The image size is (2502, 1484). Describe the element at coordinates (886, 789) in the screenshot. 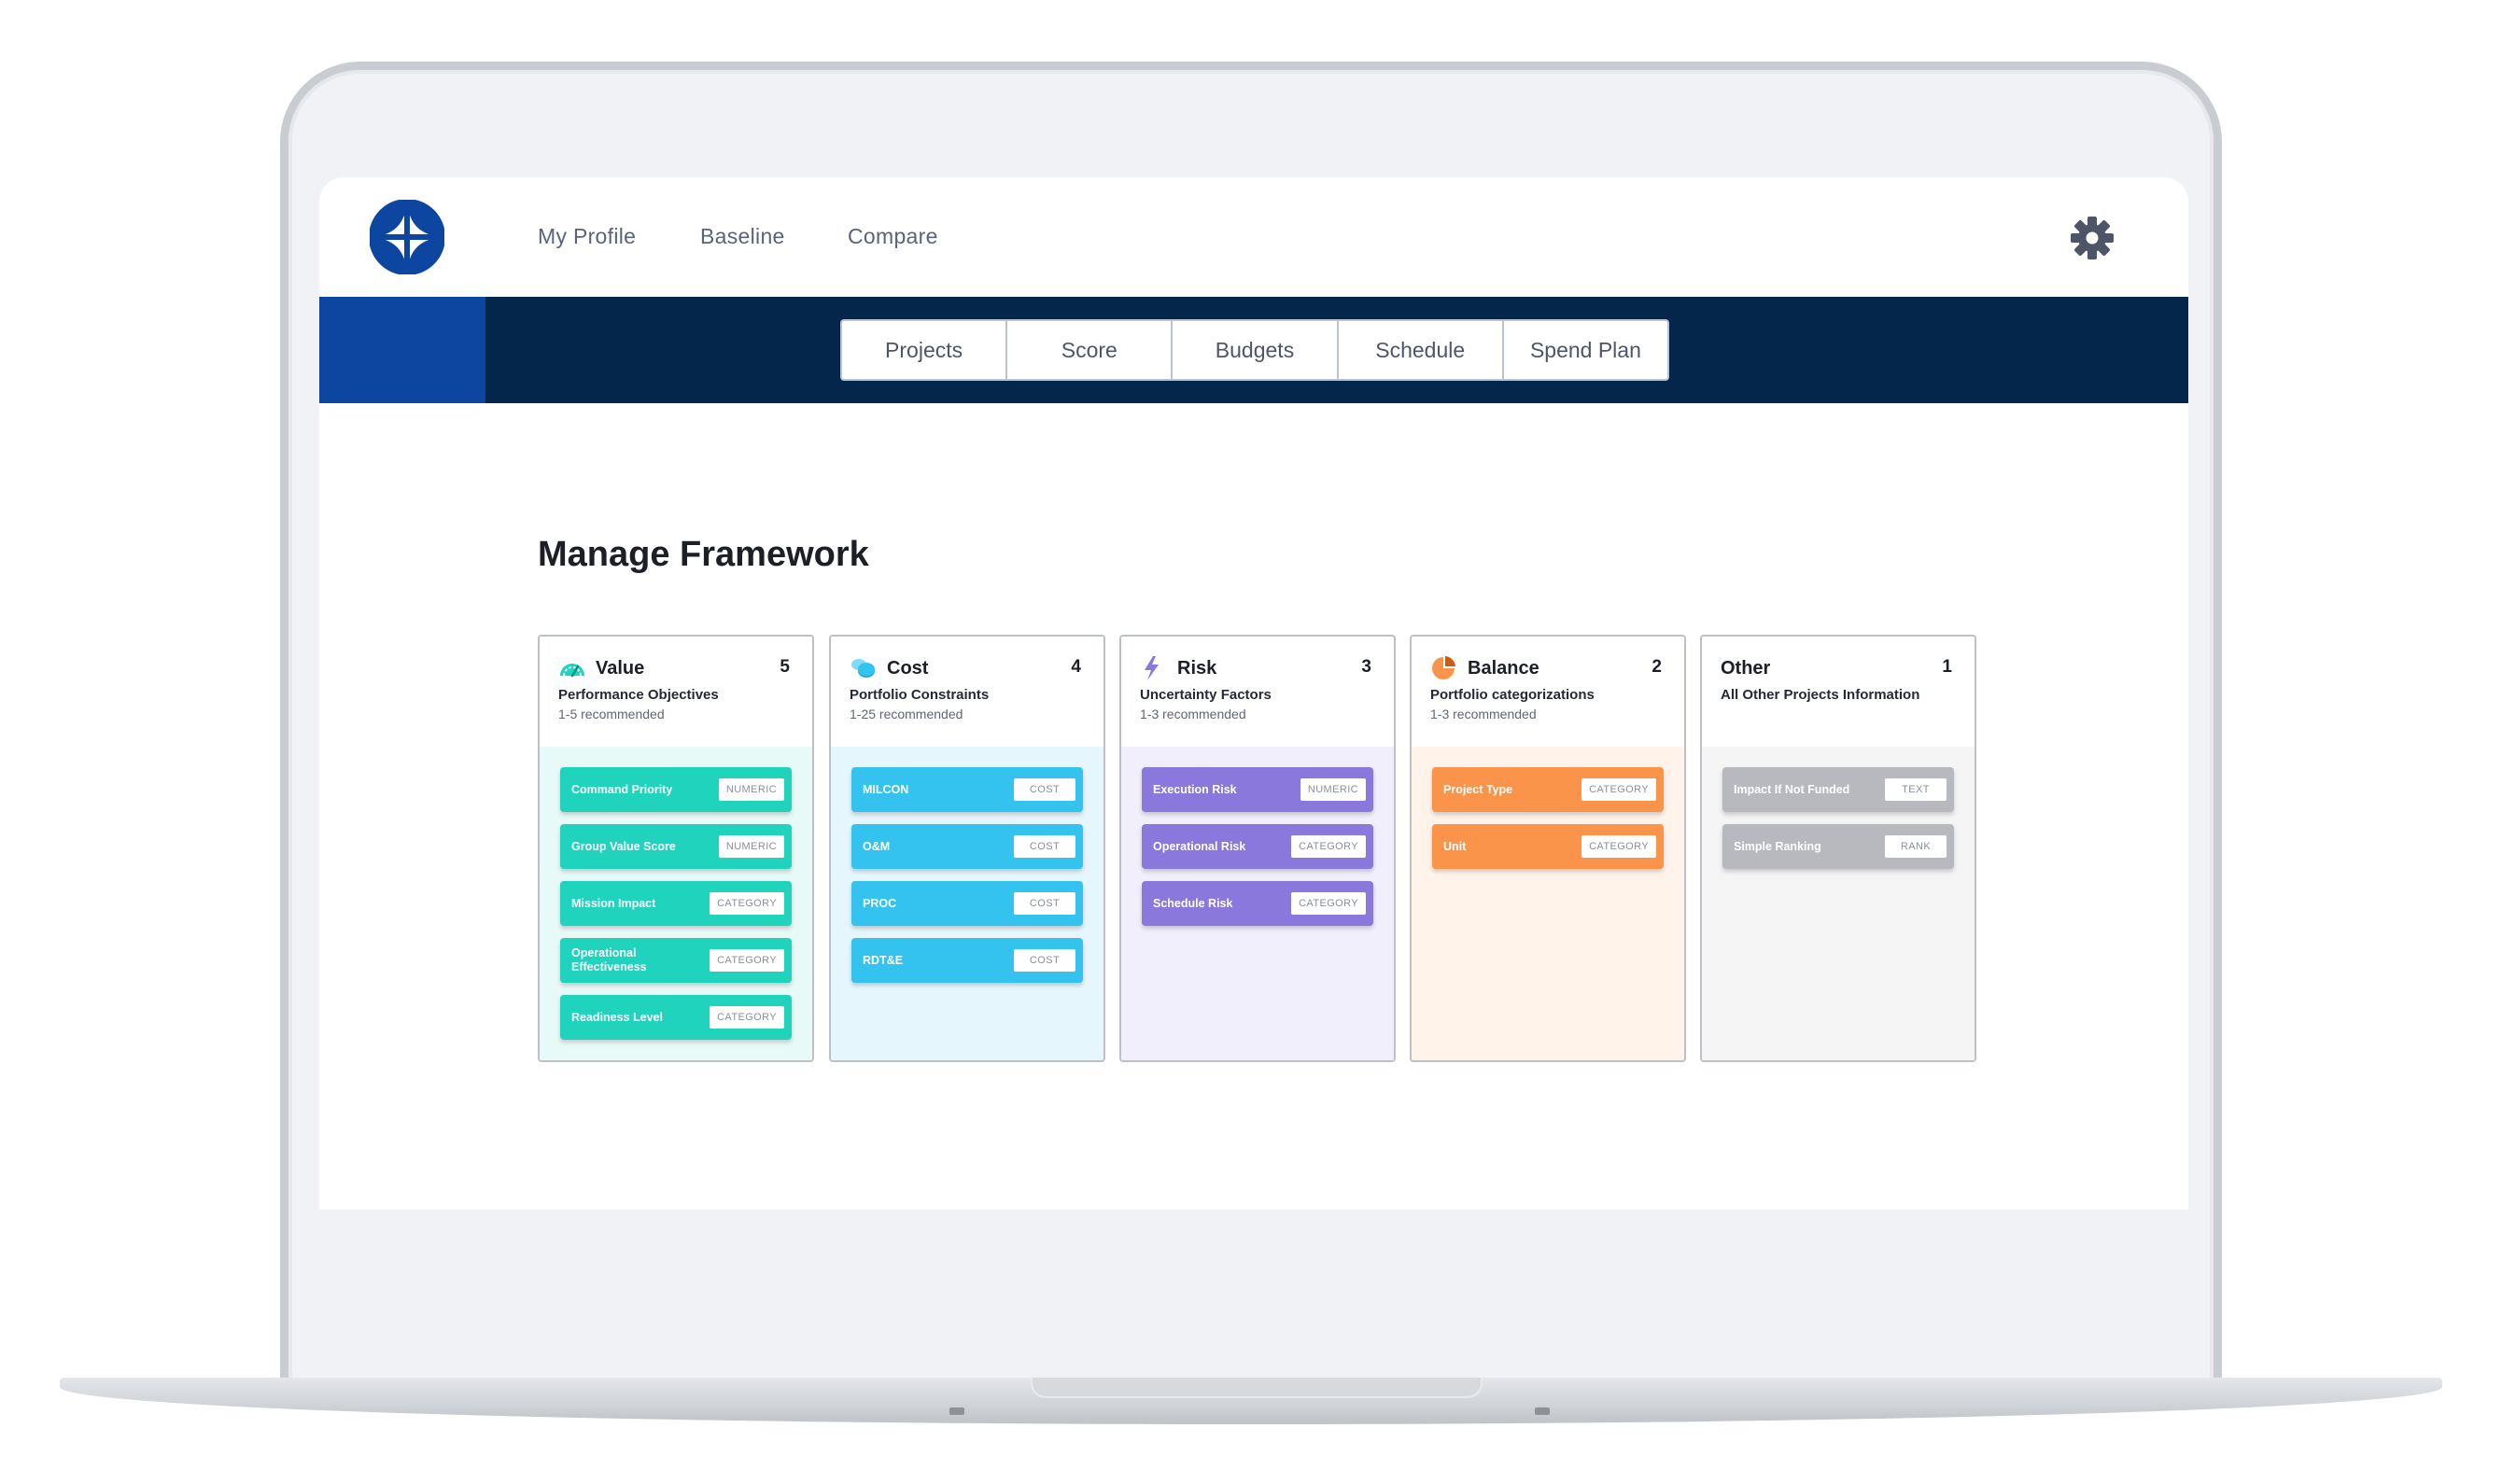

I see `factor-name: MILCON` at that location.